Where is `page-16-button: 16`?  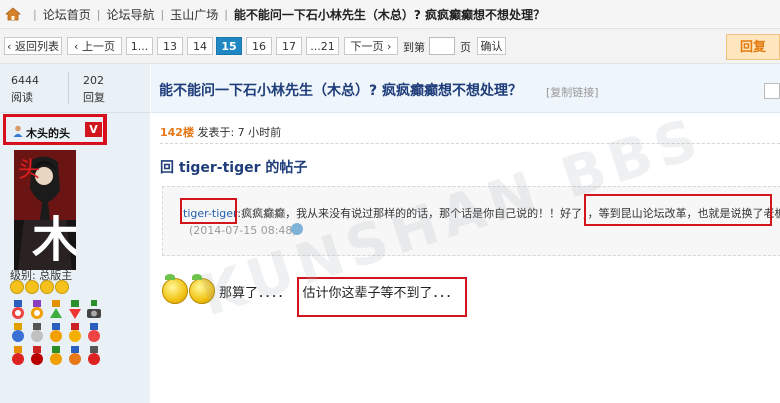 page-16-button: 16 is located at coordinates (259, 46).